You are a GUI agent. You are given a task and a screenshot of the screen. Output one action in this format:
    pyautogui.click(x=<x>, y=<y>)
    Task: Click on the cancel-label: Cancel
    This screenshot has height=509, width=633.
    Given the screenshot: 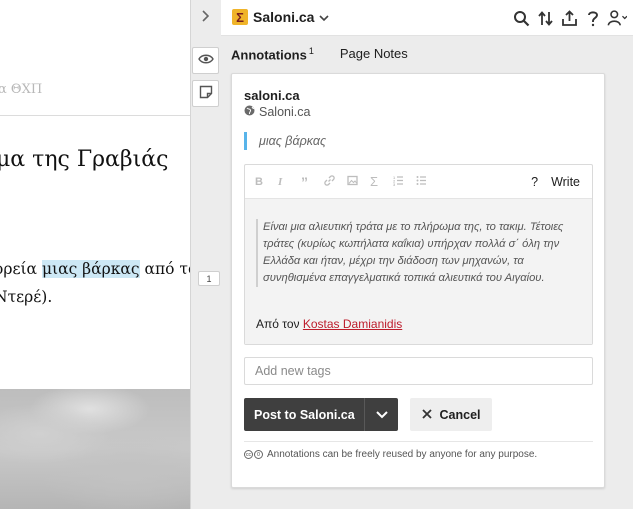 What is the action you would take?
    pyautogui.click(x=460, y=414)
    